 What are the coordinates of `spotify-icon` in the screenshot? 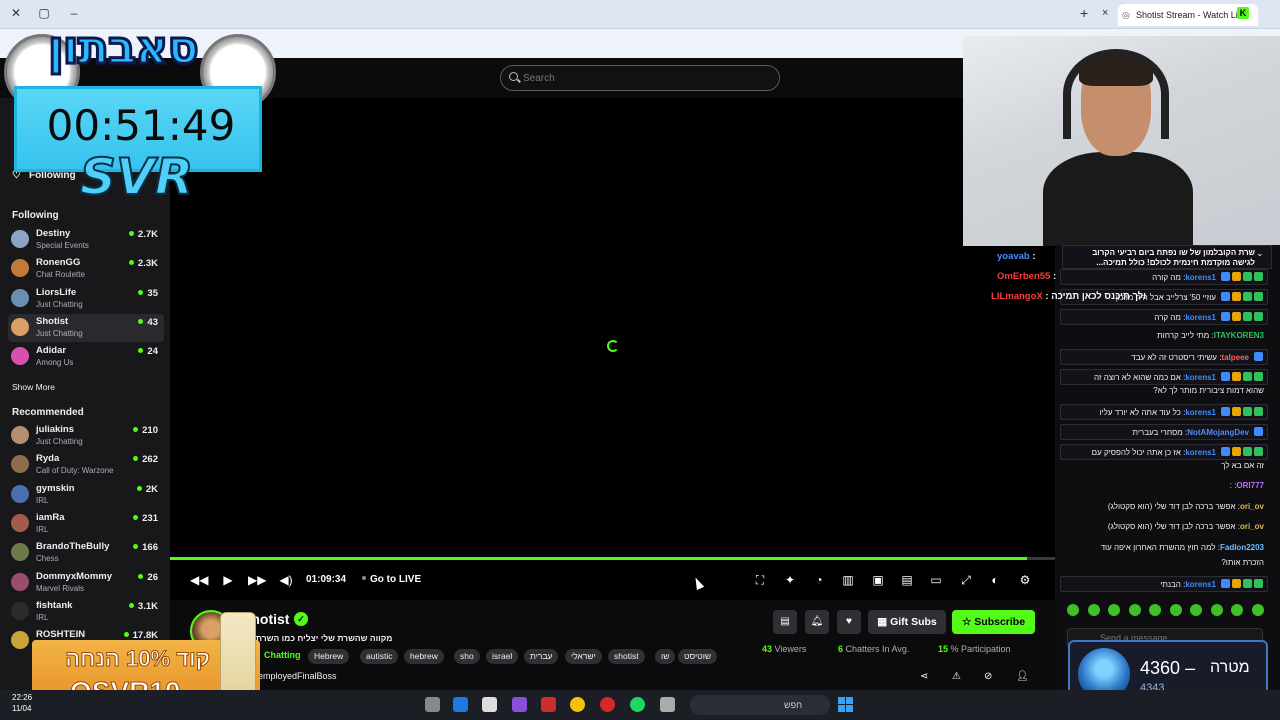 It's located at (637, 704).